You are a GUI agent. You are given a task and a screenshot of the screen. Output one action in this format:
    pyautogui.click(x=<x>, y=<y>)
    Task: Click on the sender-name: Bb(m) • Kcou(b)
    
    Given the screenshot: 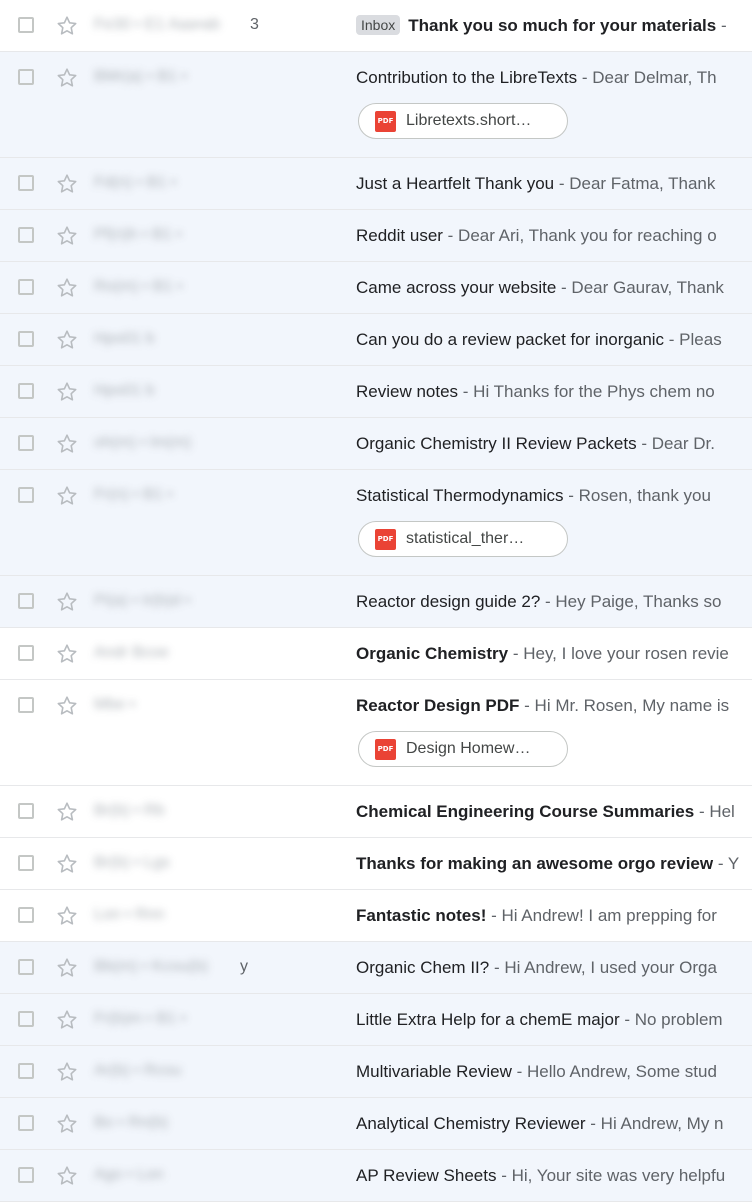 What is the action you would take?
    pyautogui.click(x=151, y=966)
    